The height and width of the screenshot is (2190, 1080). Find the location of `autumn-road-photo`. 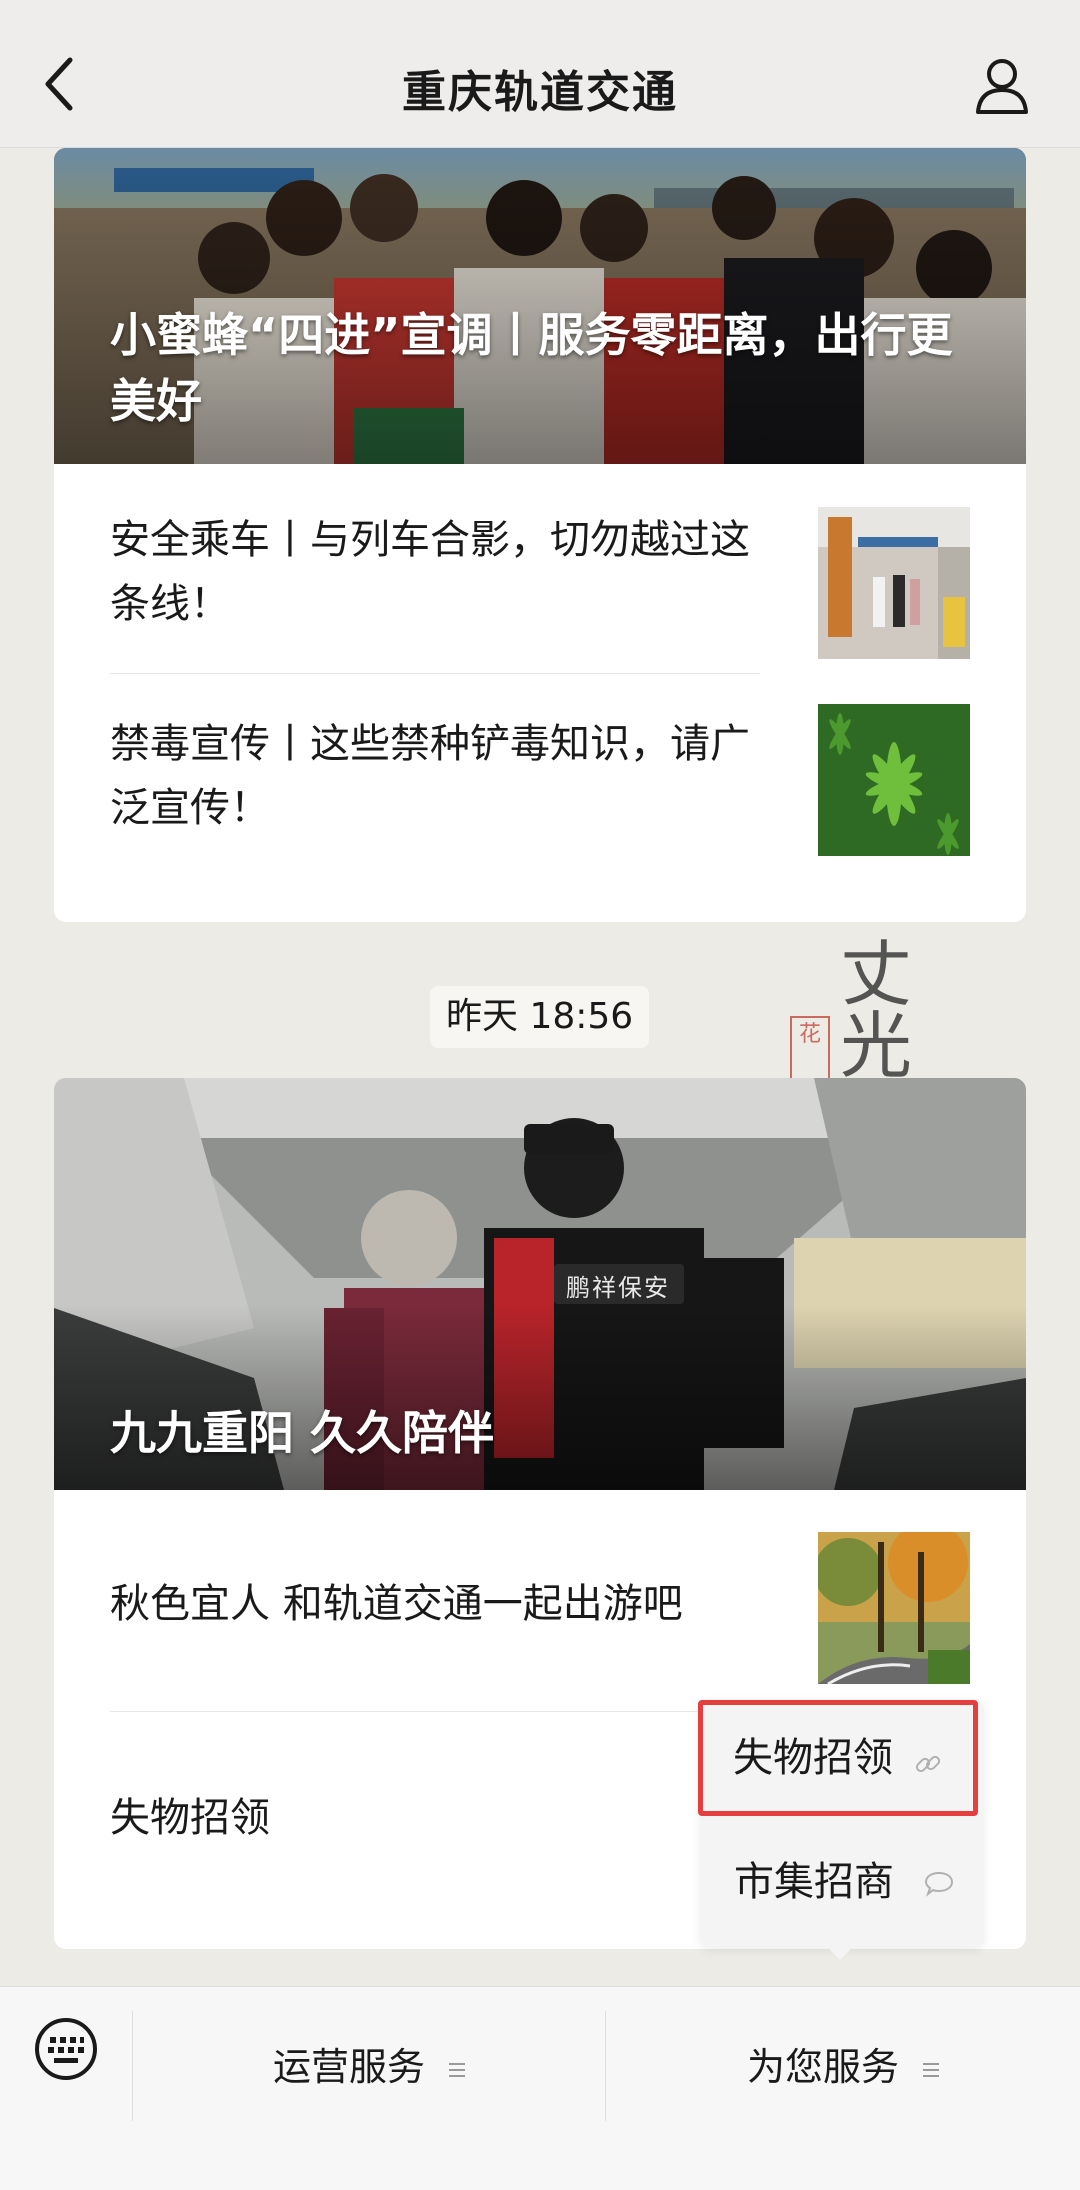

autumn-road-photo is located at coordinates (894, 1608).